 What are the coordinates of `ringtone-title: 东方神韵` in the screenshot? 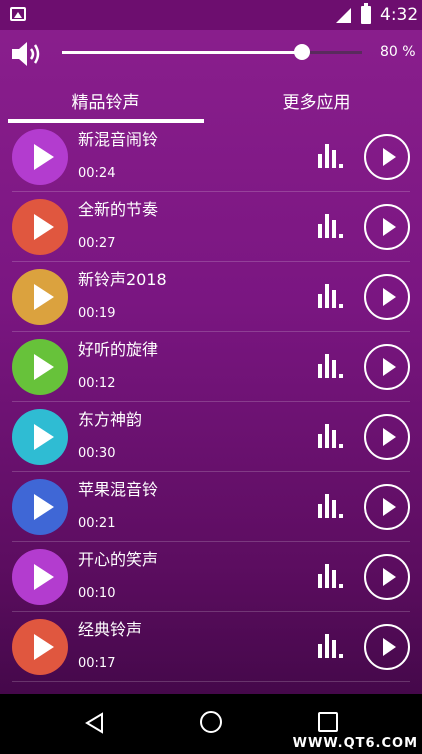 It's located at (110, 419).